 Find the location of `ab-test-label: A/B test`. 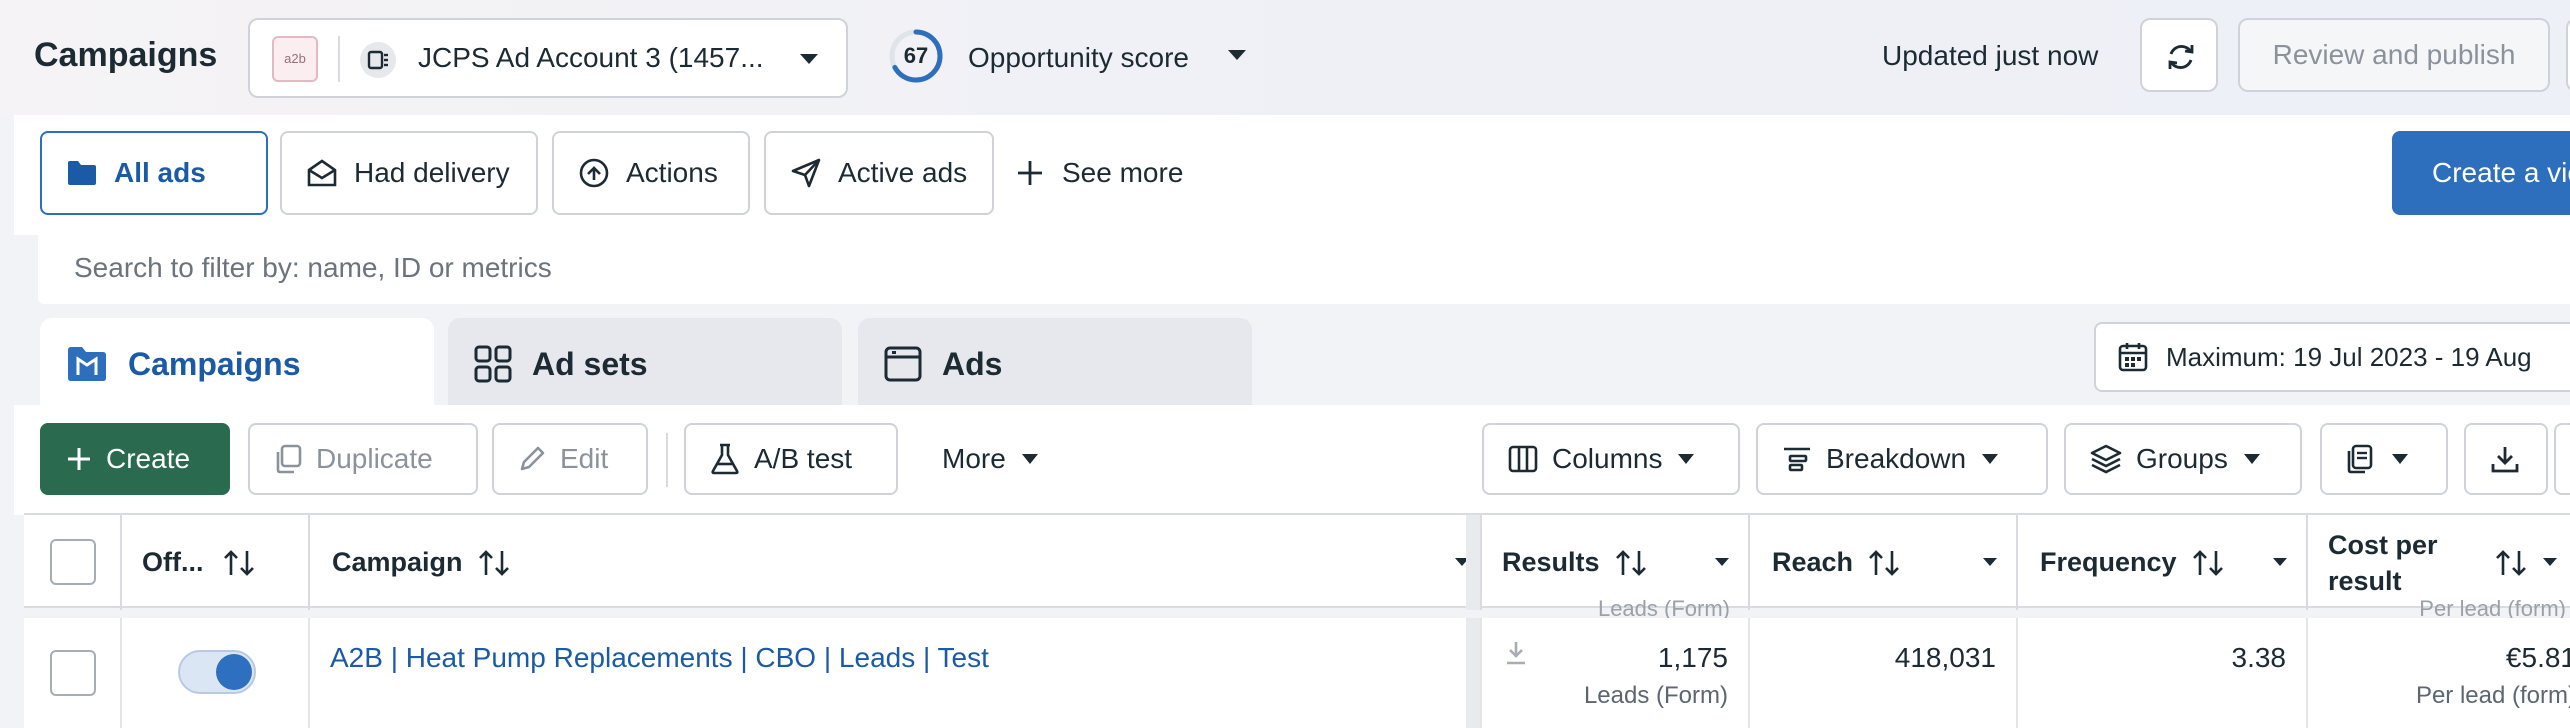

ab-test-label: A/B test is located at coordinates (803, 458).